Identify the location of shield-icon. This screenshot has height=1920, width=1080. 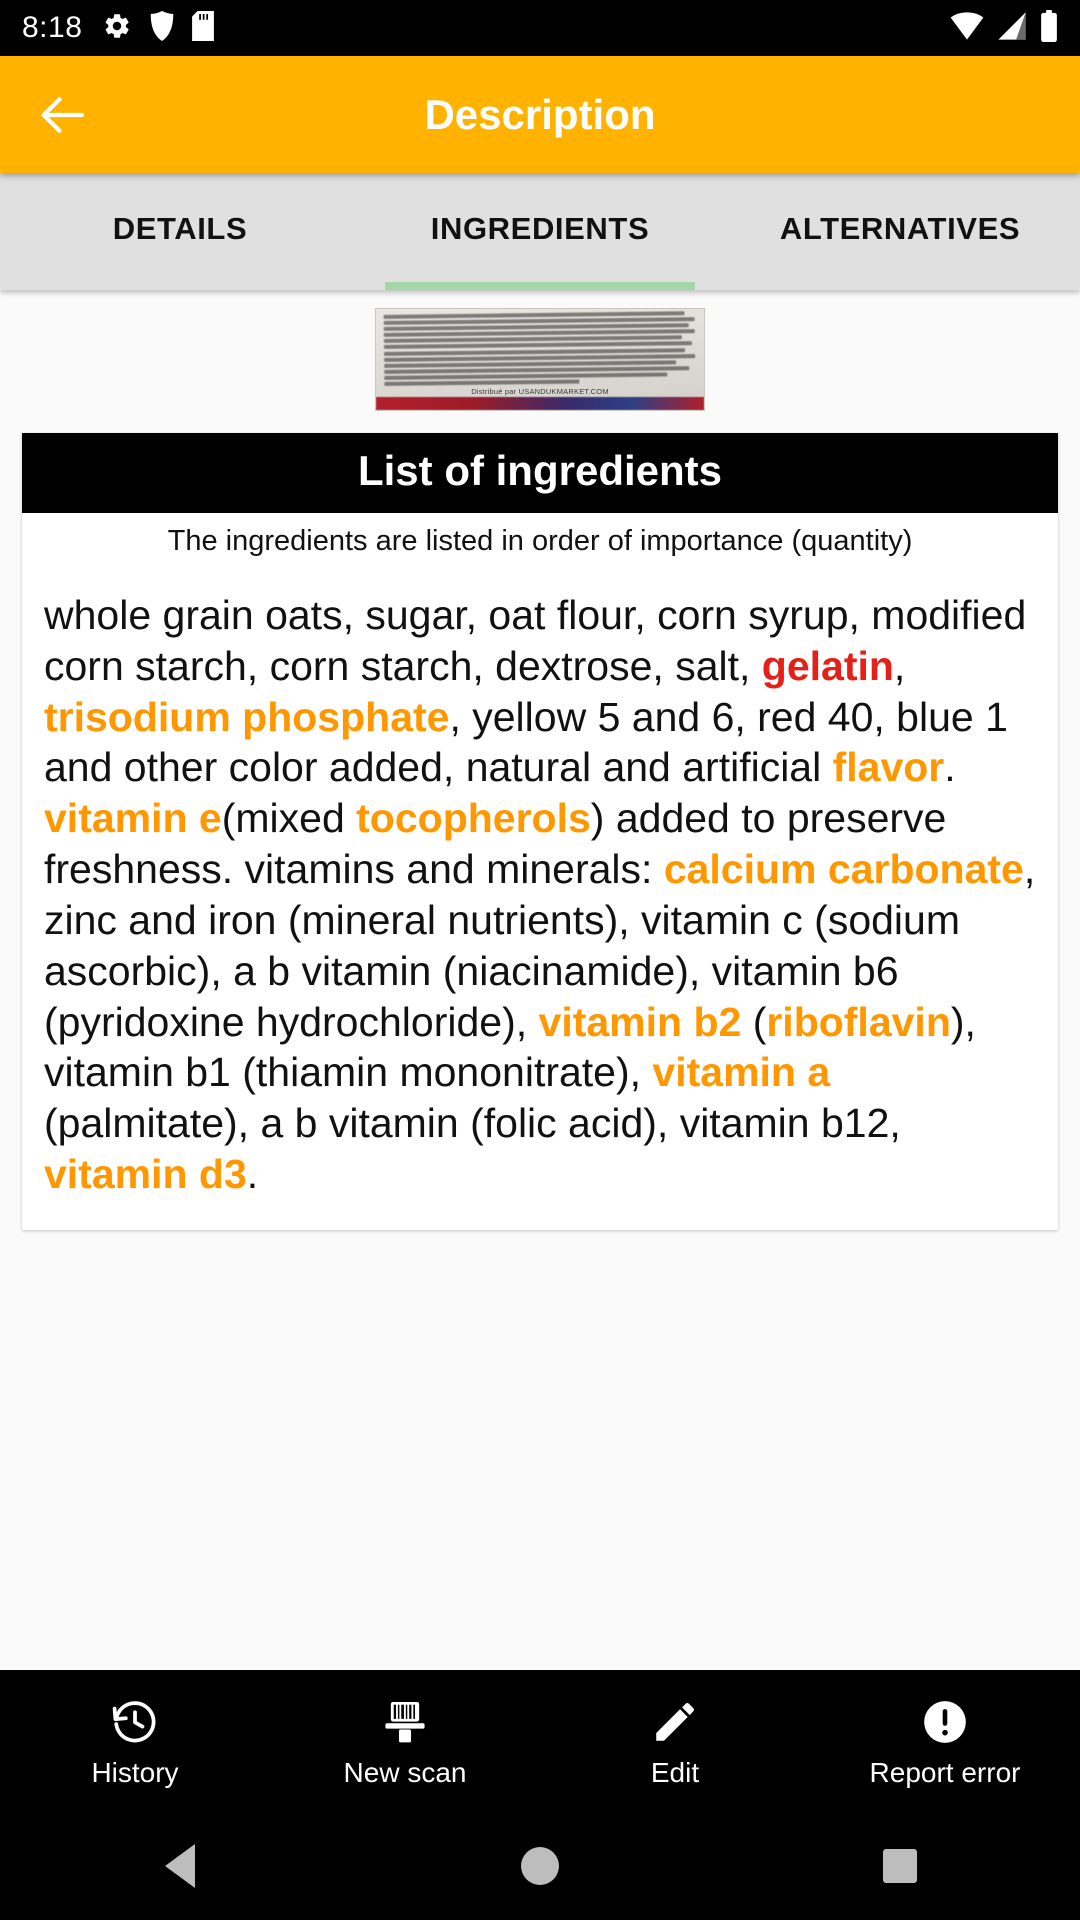
(162, 28).